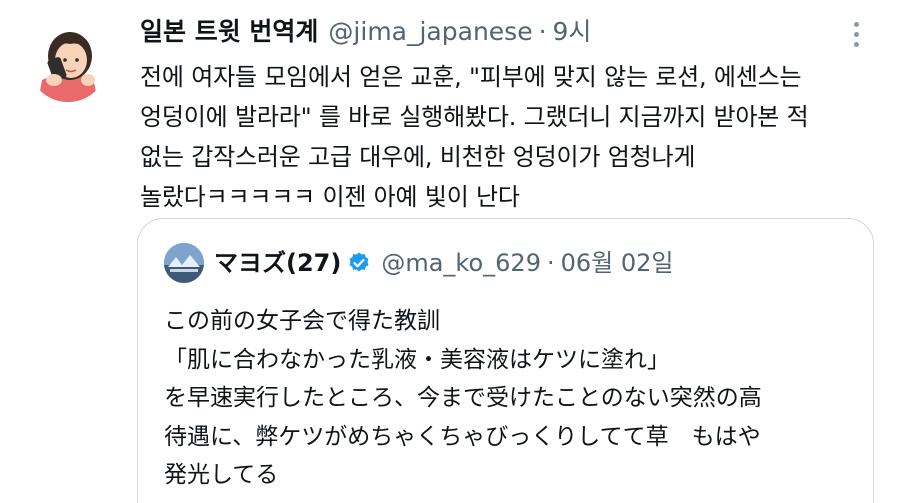 The height and width of the screenshot is (503, 900). Describe the element at coordinates (572, 32) in the screenshot. I see `tweet-timestamp: 9시` at that location.